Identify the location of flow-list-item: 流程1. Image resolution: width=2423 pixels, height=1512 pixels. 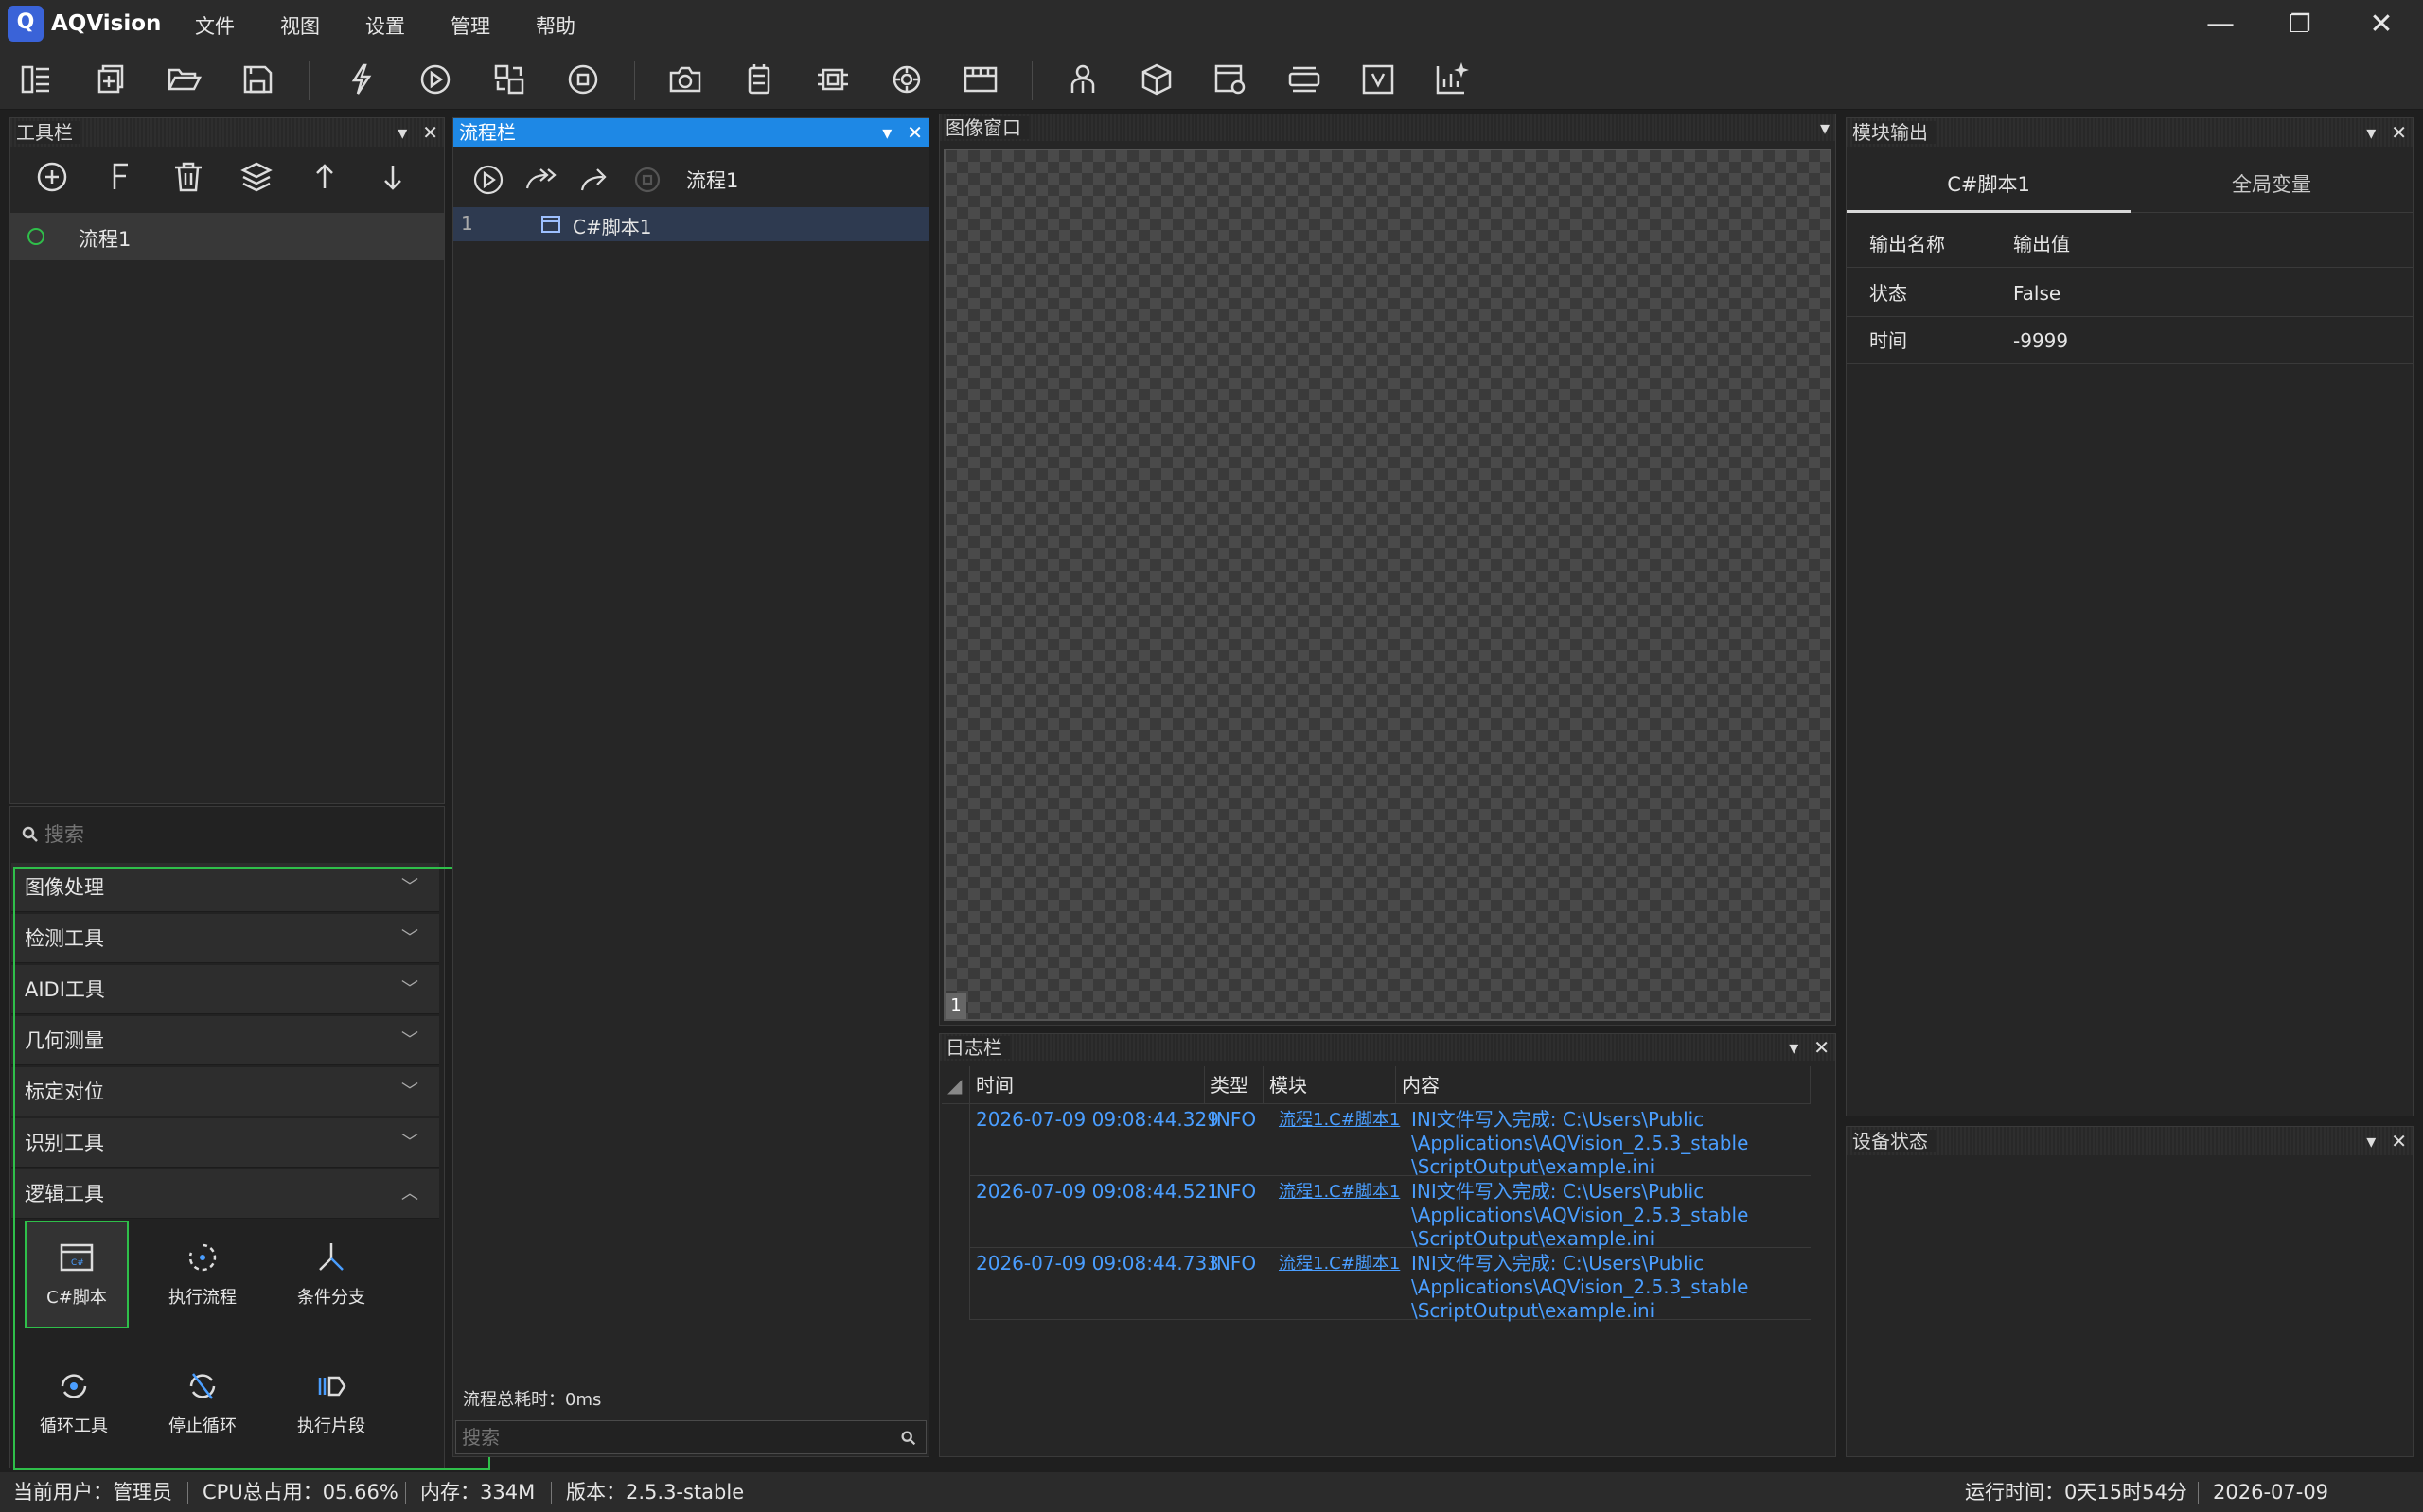
(227, 236).